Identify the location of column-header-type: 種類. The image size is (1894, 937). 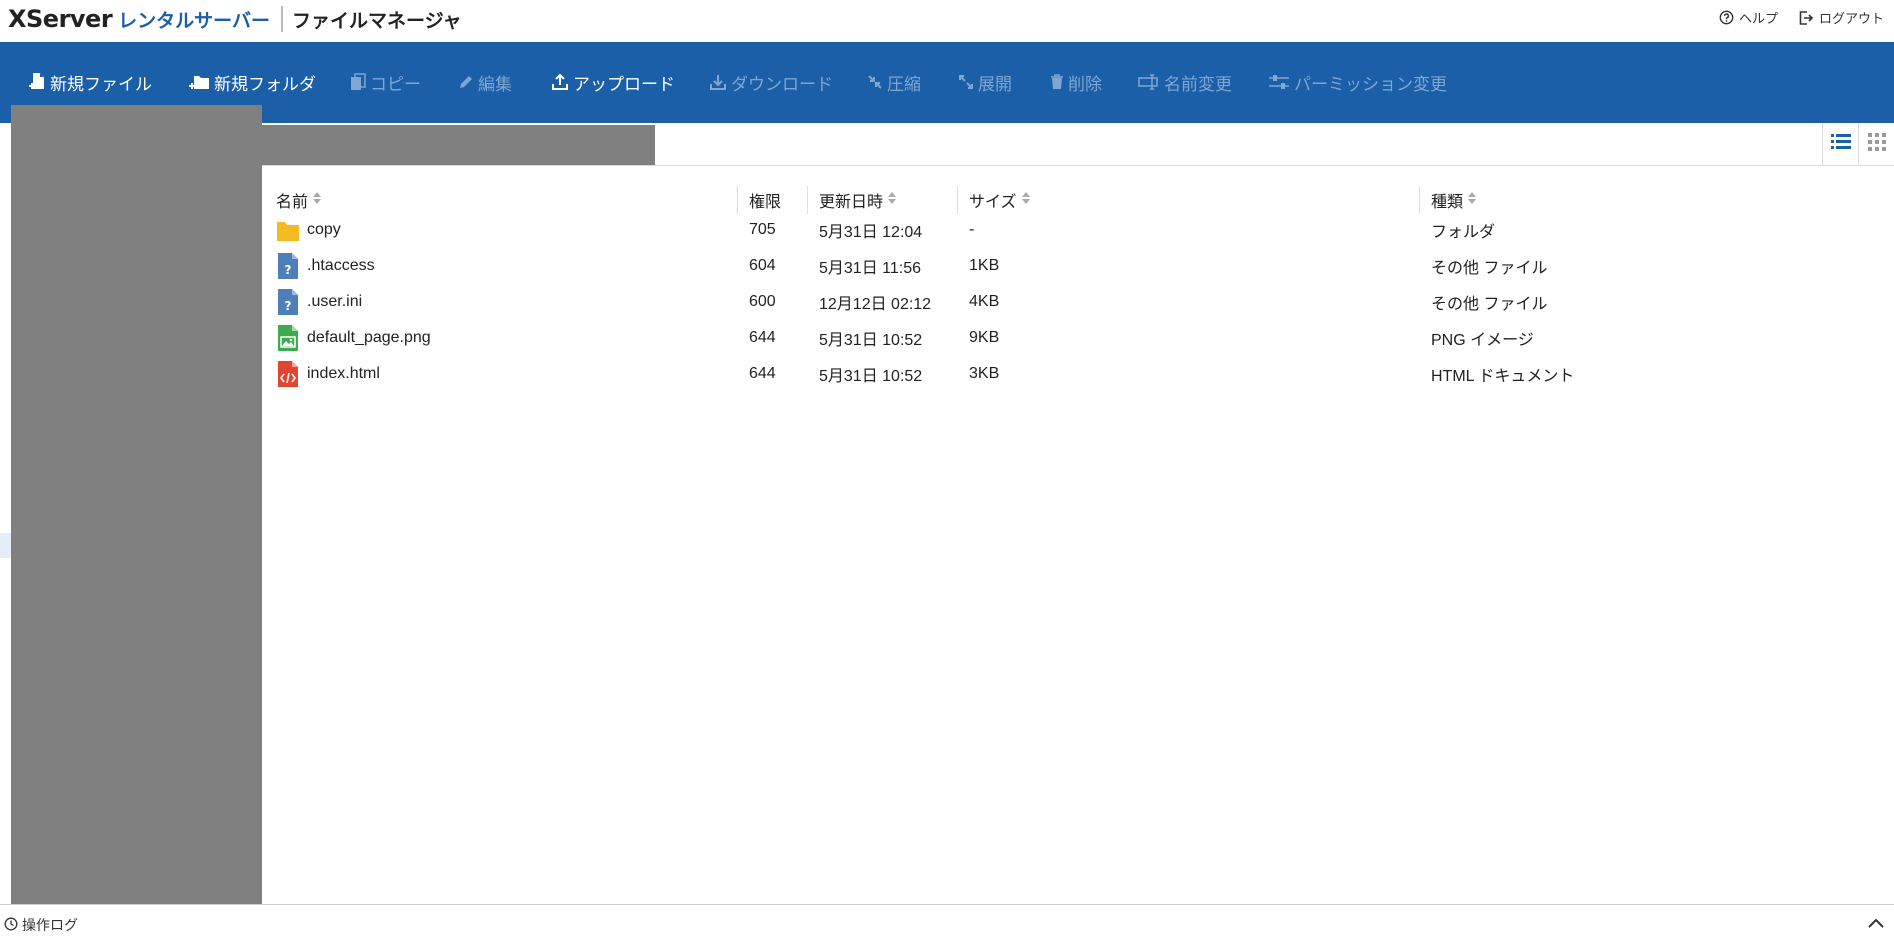
(1454, 200).